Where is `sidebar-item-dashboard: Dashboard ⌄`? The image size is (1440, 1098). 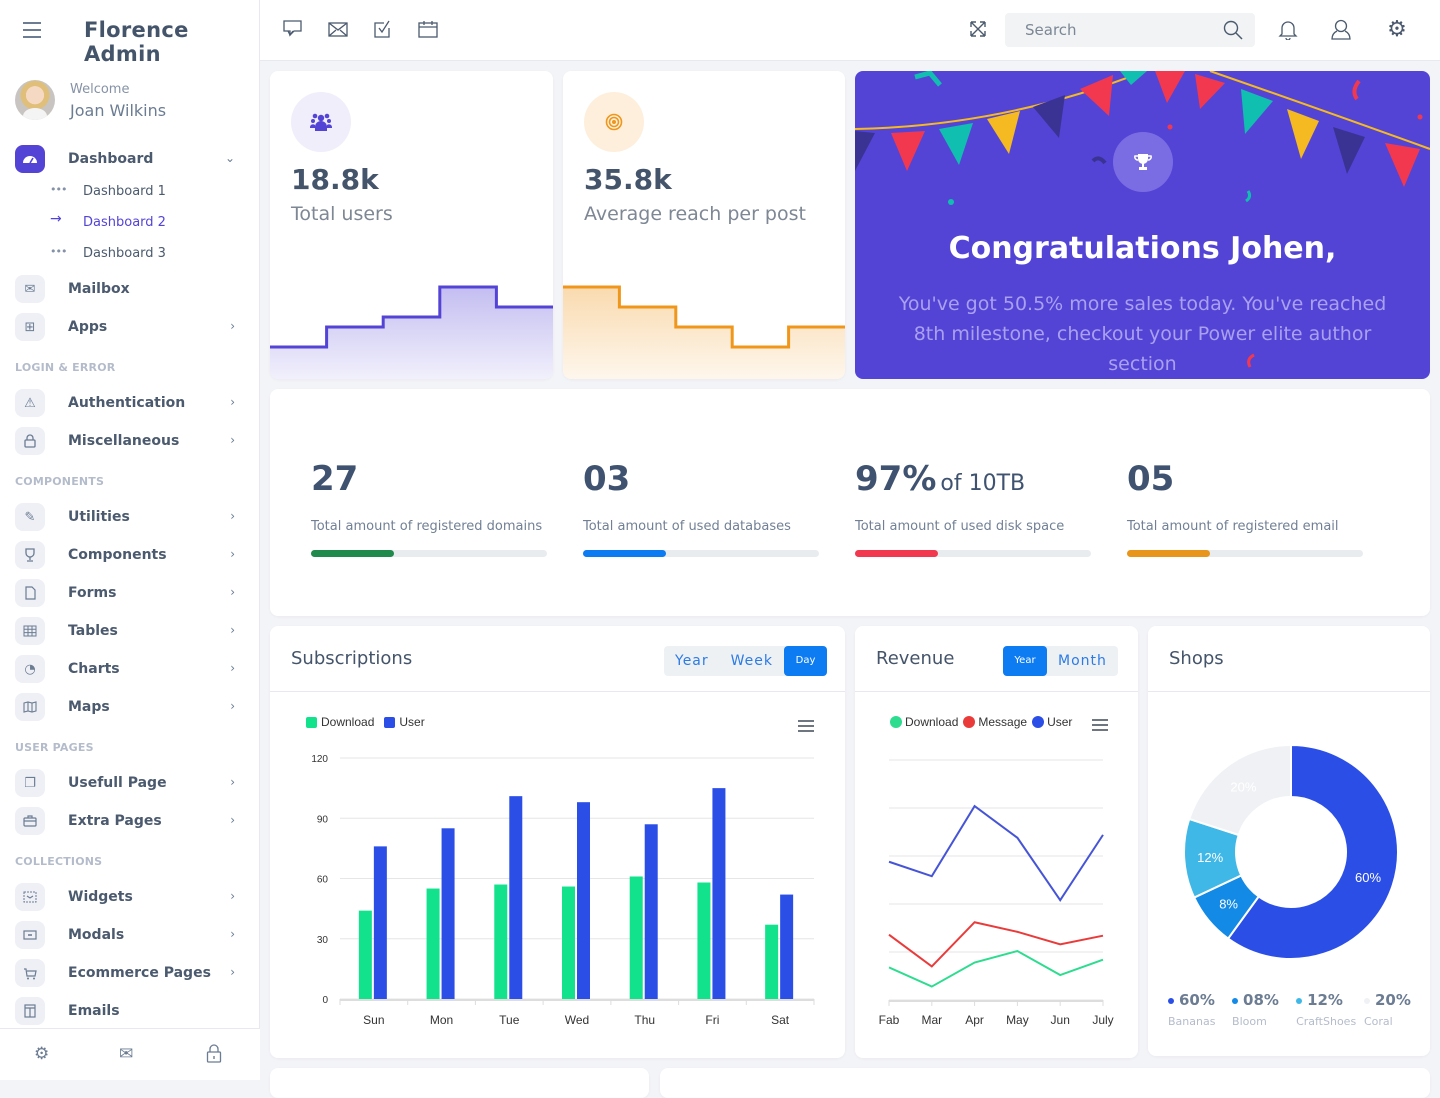
sidebar-item-dashboard: Dashboard ⌄ is located at coordinates (130, 160).